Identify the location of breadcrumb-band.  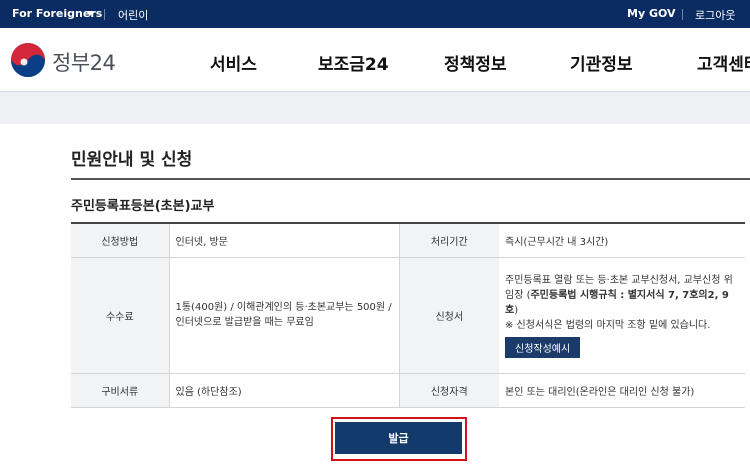
(375, 108).